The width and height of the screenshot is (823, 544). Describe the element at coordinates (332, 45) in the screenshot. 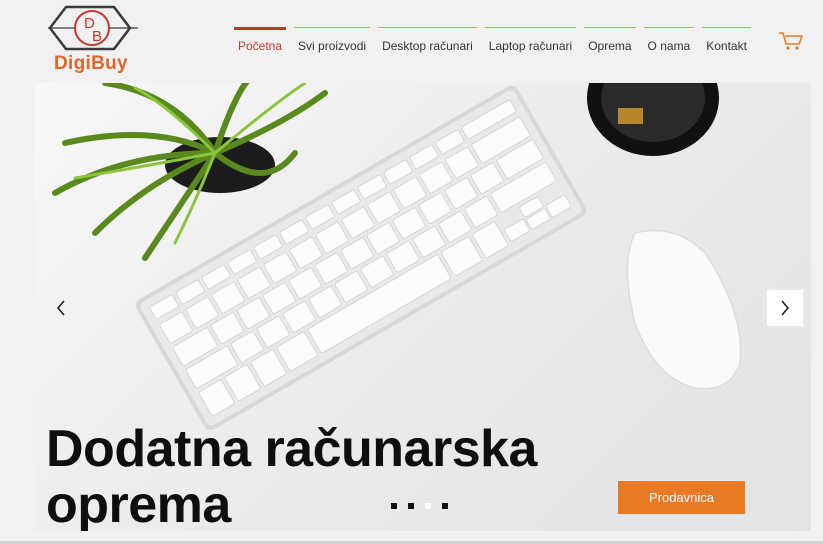

I see `nav-item-svi-proizvodi: Svi proizvodi` at that location.